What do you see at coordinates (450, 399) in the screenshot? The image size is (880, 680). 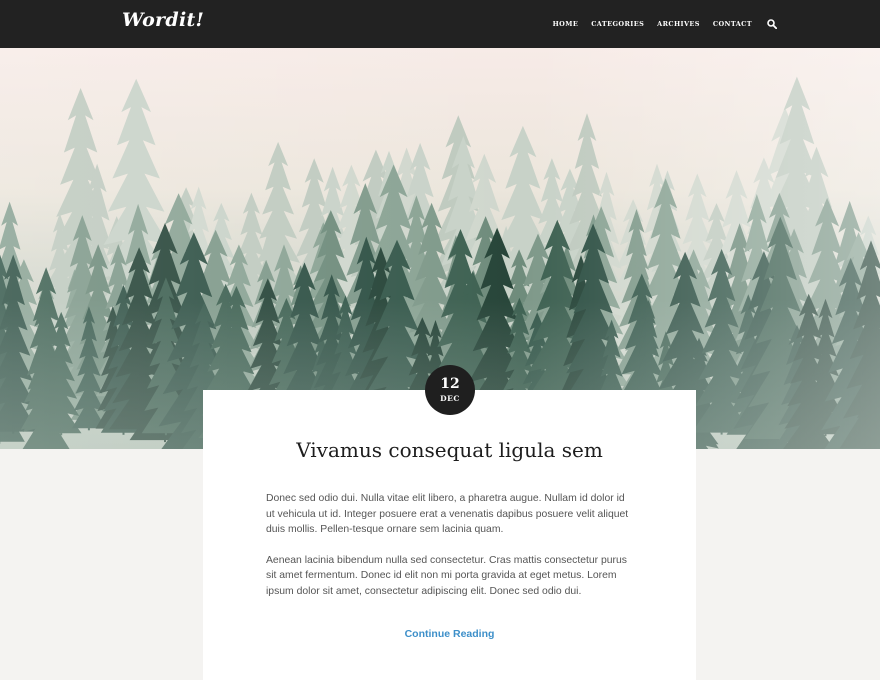 I see `post-date-month: DEC` at bounding box center [450, 399].